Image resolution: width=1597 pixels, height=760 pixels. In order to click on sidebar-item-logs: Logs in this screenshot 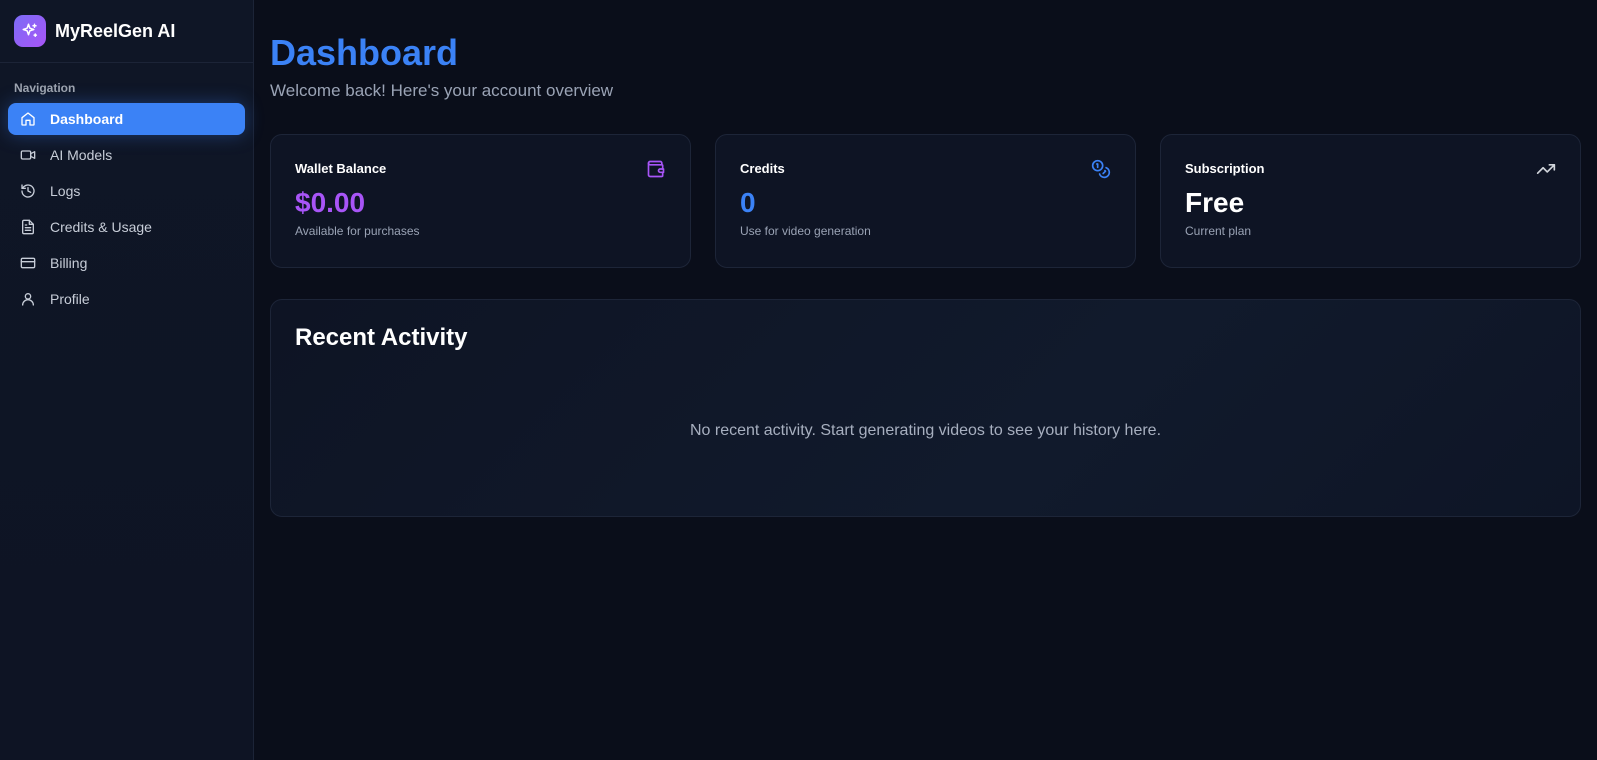, I will do `click(126, 191)`.